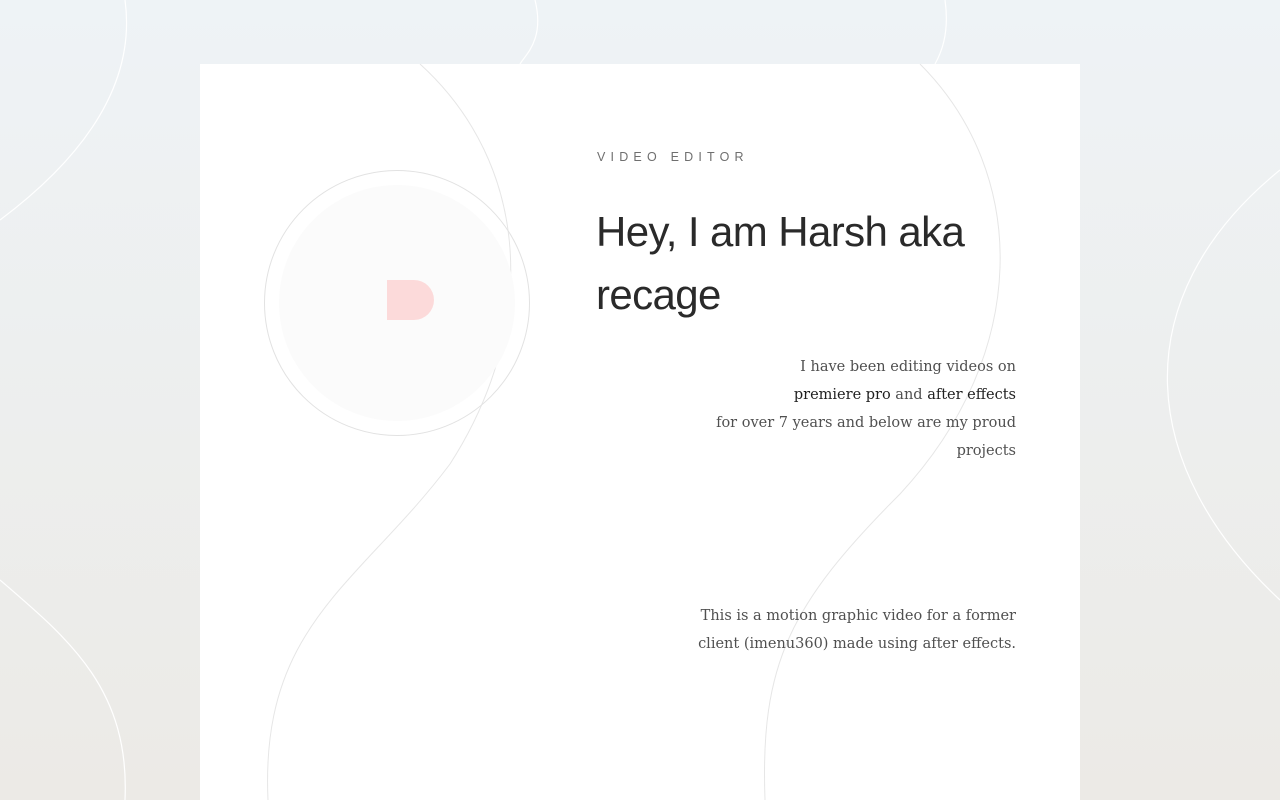 The width and height of the screenshot is (1280, 800). I want to click on headline-line-1: Hey, I am Harsh aka, so click(780, 231).